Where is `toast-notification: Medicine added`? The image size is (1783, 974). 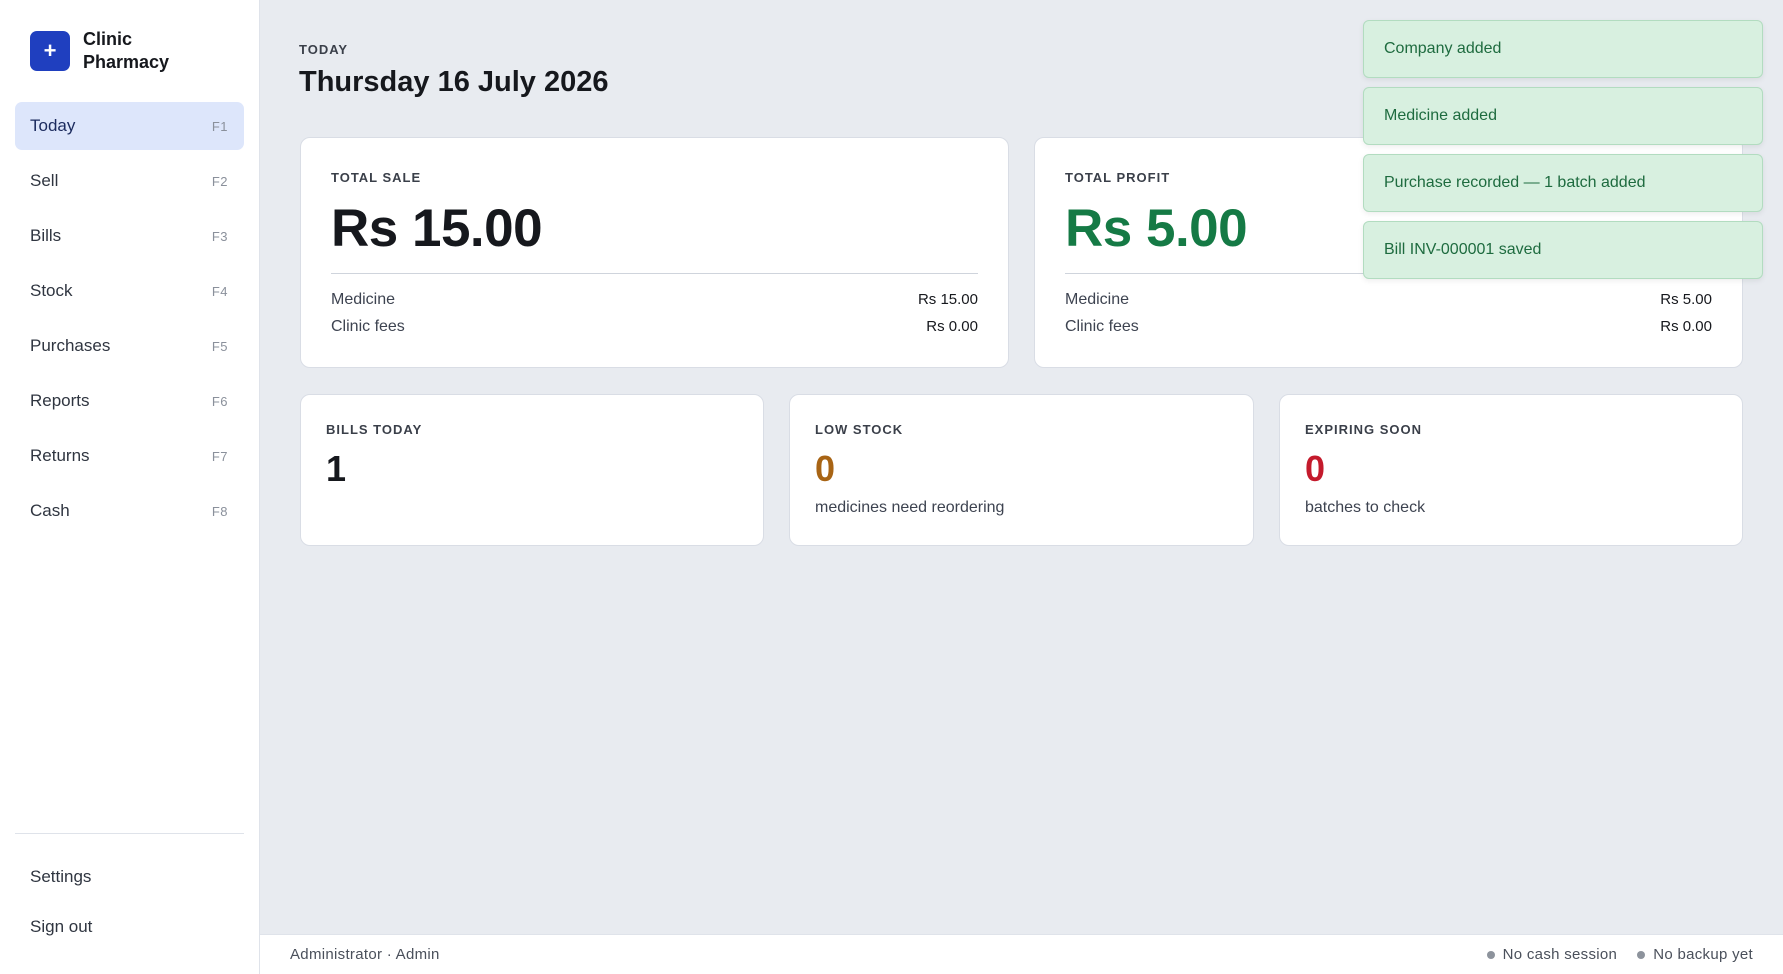 toast-notification: Medicine added is located at coordinates (1563, 116).